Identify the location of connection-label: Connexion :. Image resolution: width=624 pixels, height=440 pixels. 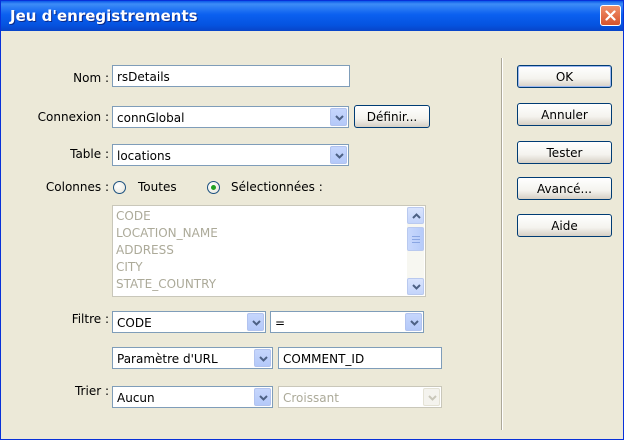
(73, 117).